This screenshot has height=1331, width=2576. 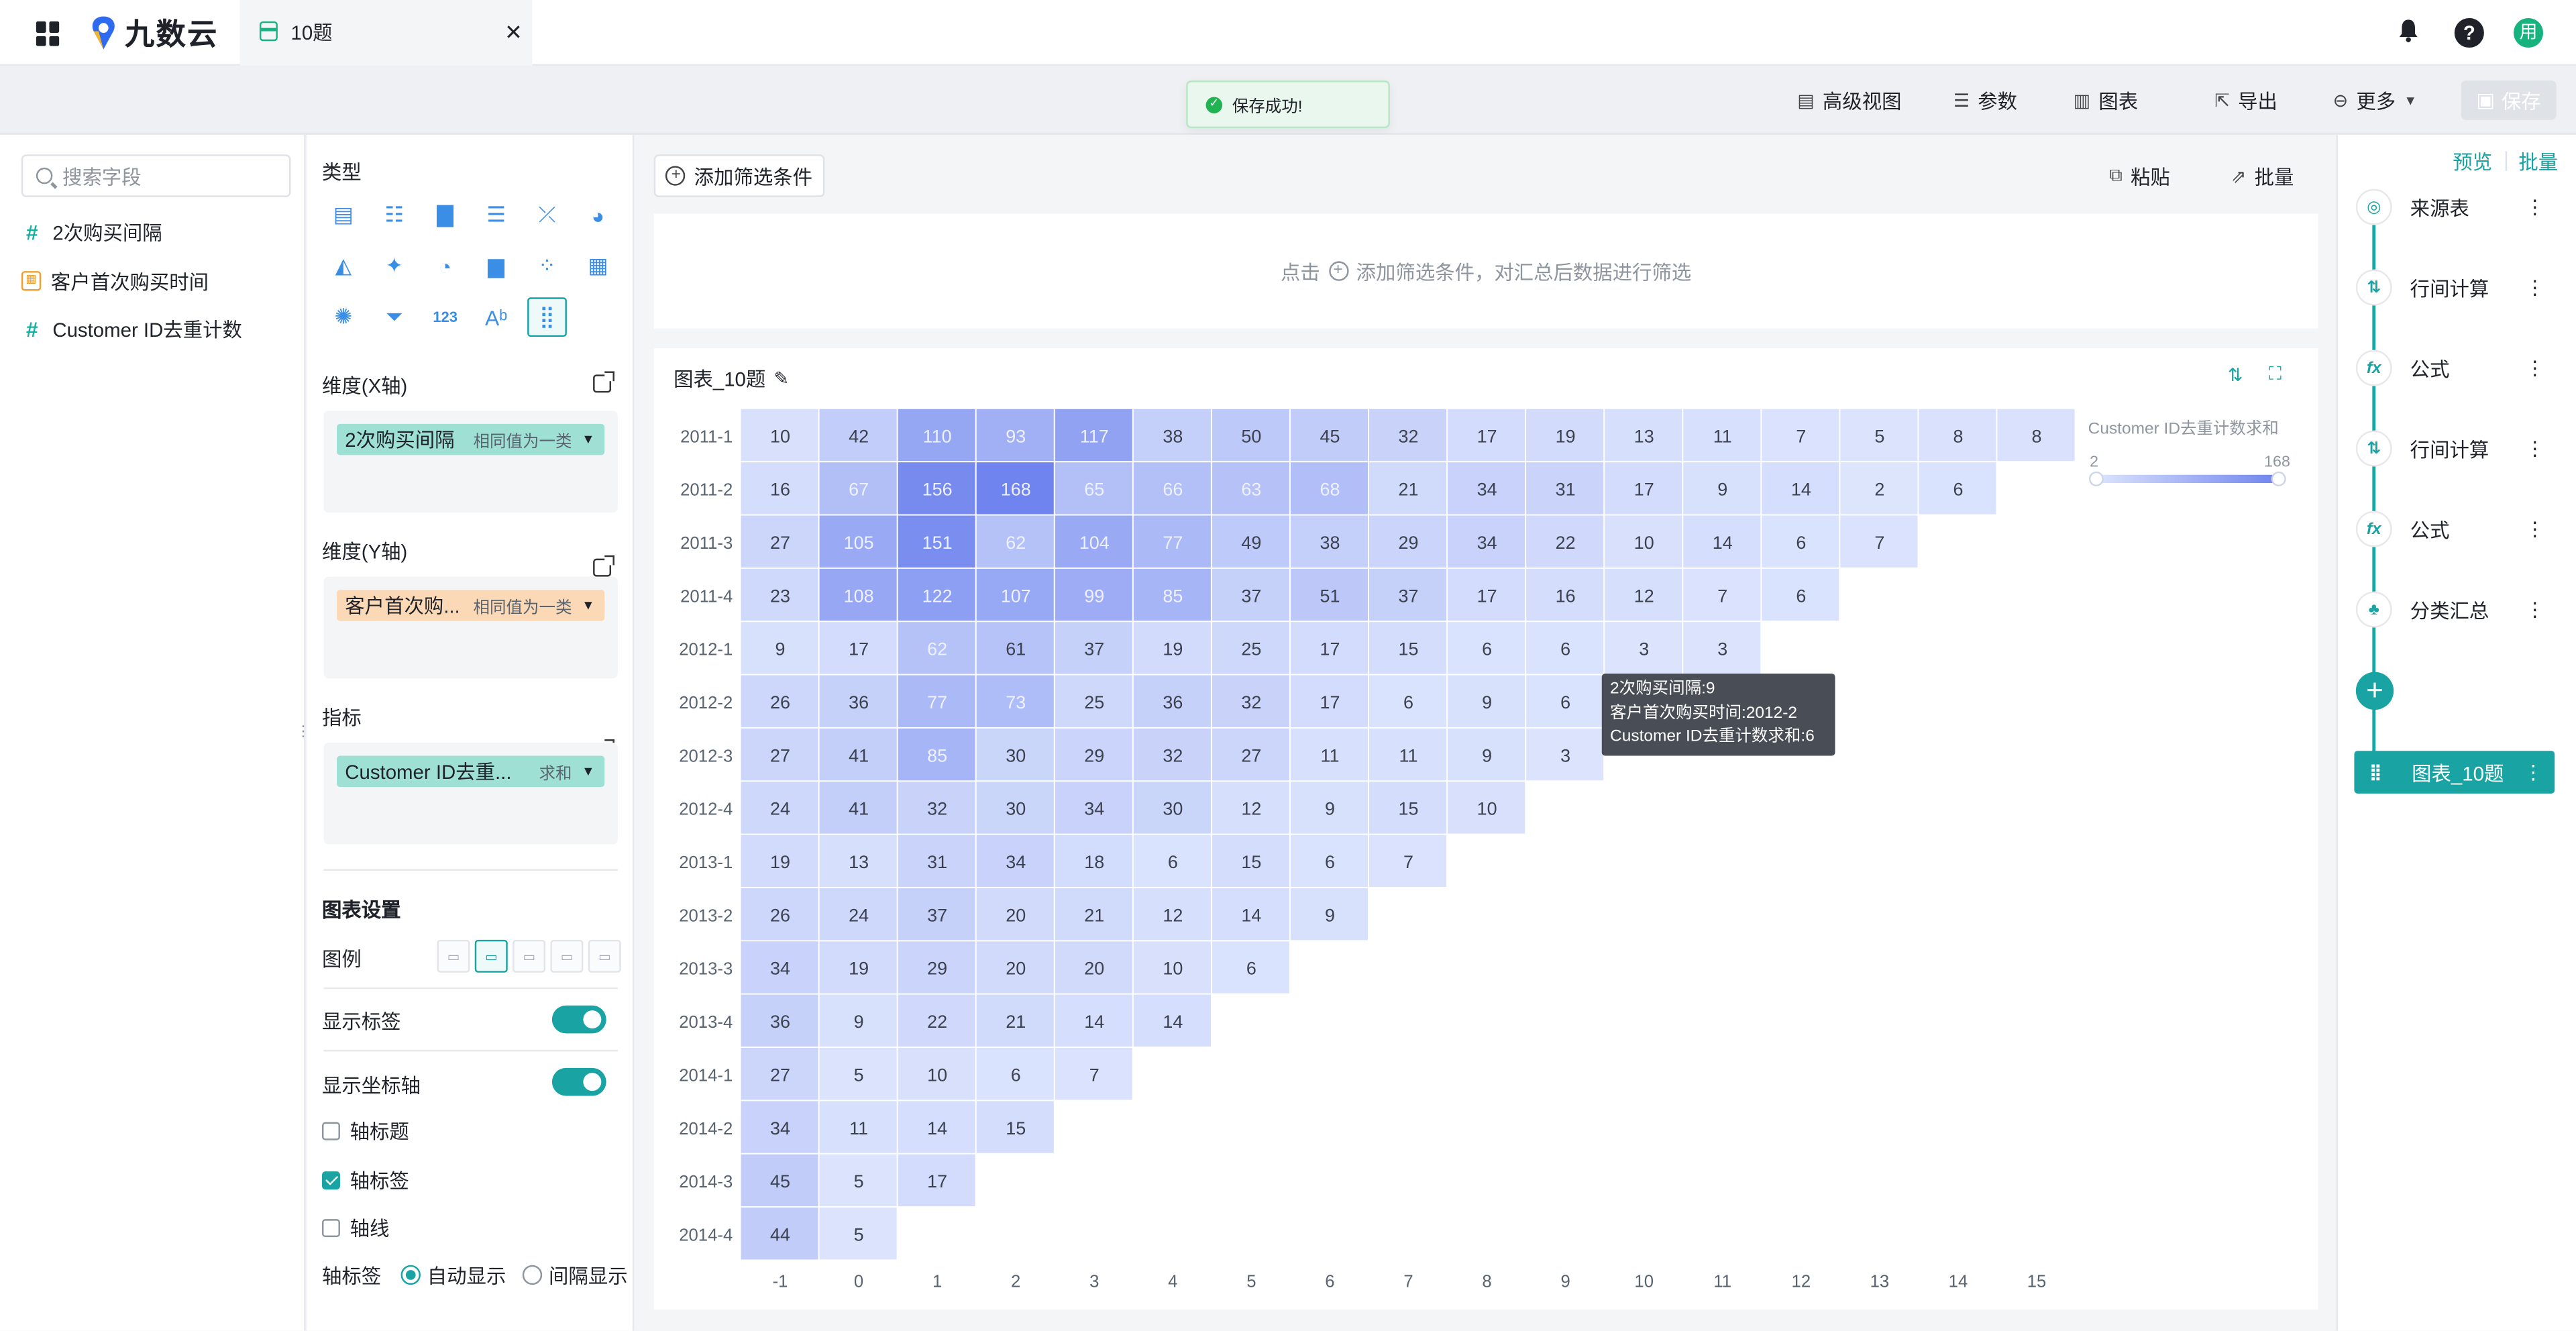 I want to click on area-chart-icon: ◭, so click(x=343, y=266).